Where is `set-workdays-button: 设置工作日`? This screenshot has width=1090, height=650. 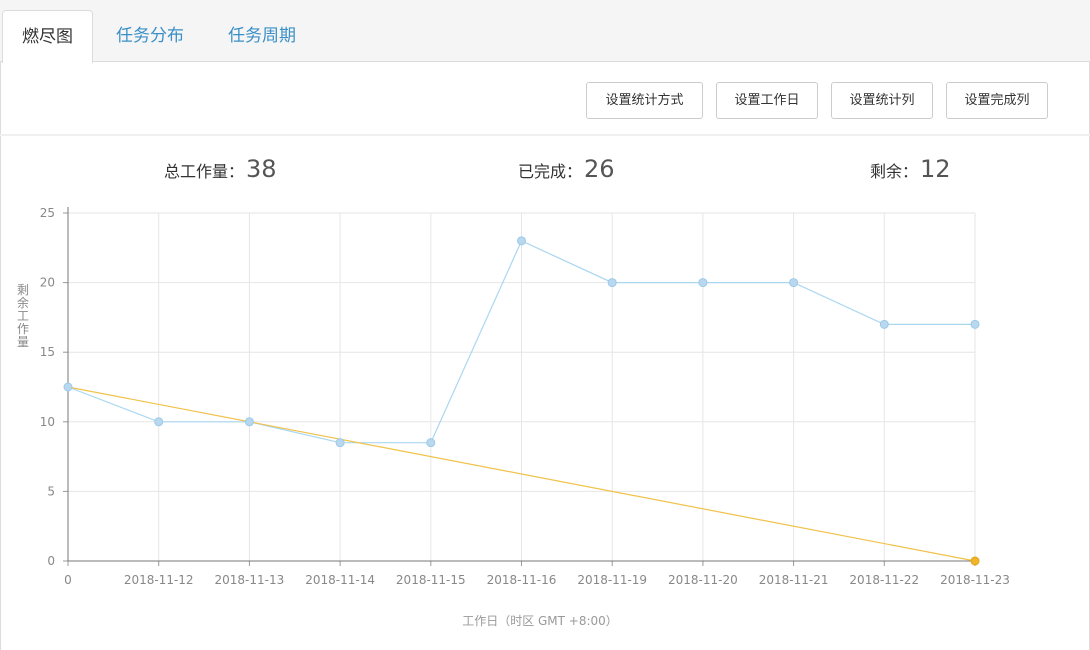
set-workdays-button: 设置工作日 is located at coordinates (767, 100).